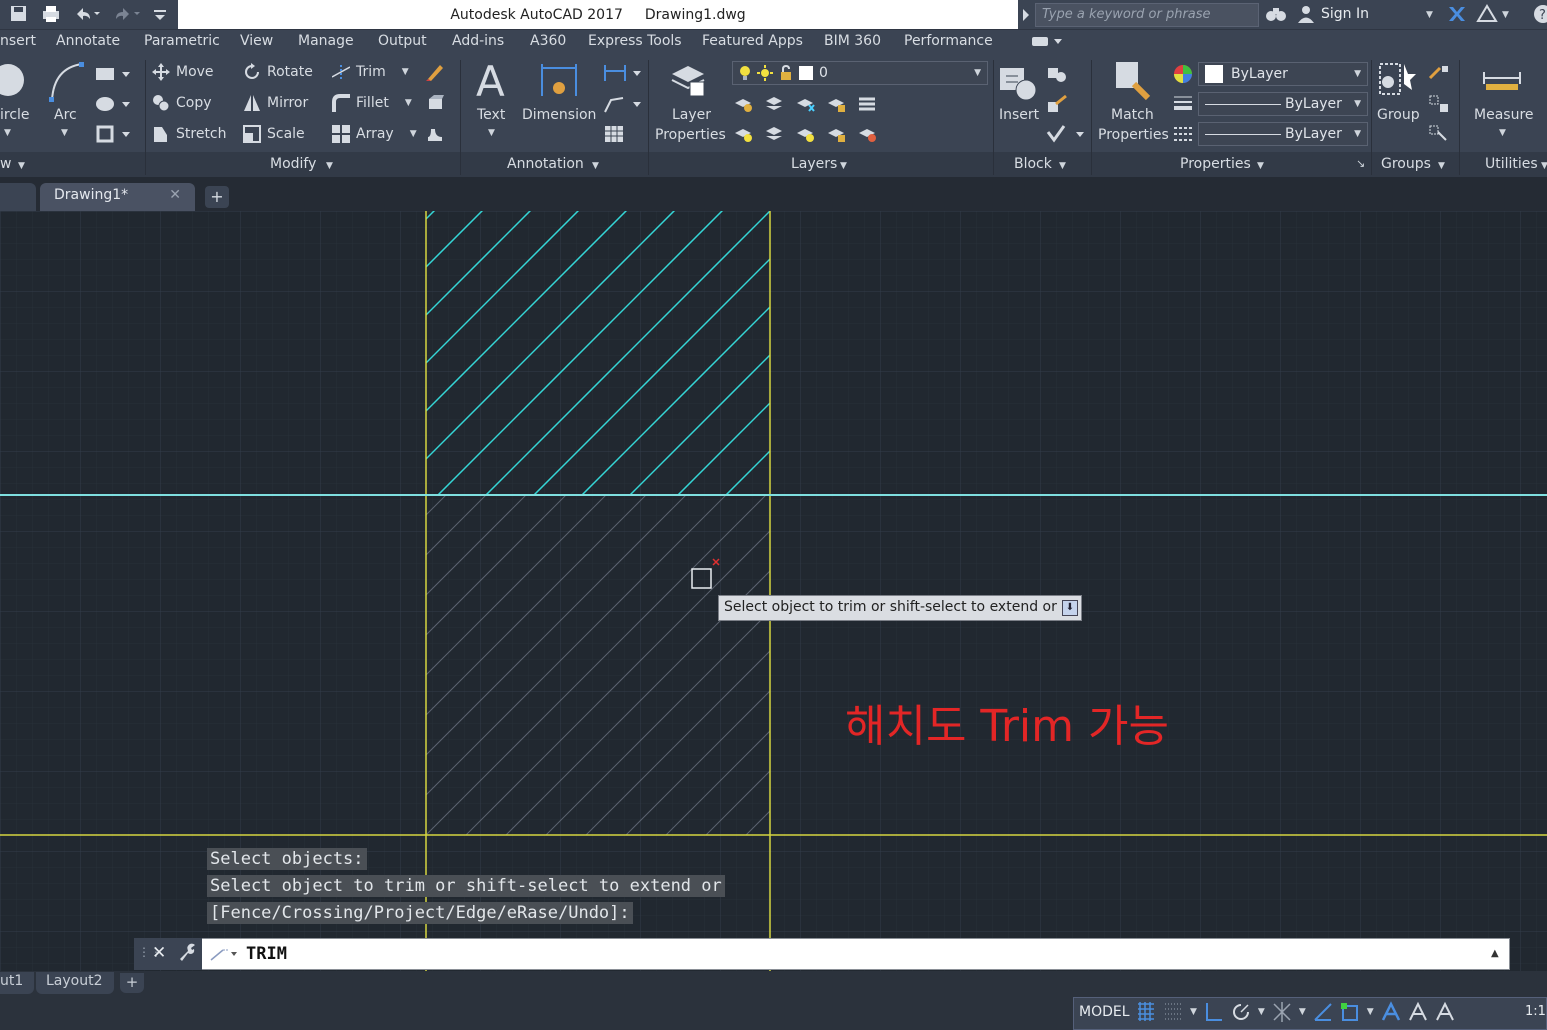 This screenshot has width=1547, height=1030. I want to click on exchange-apps-icon, so click(1457, 14).